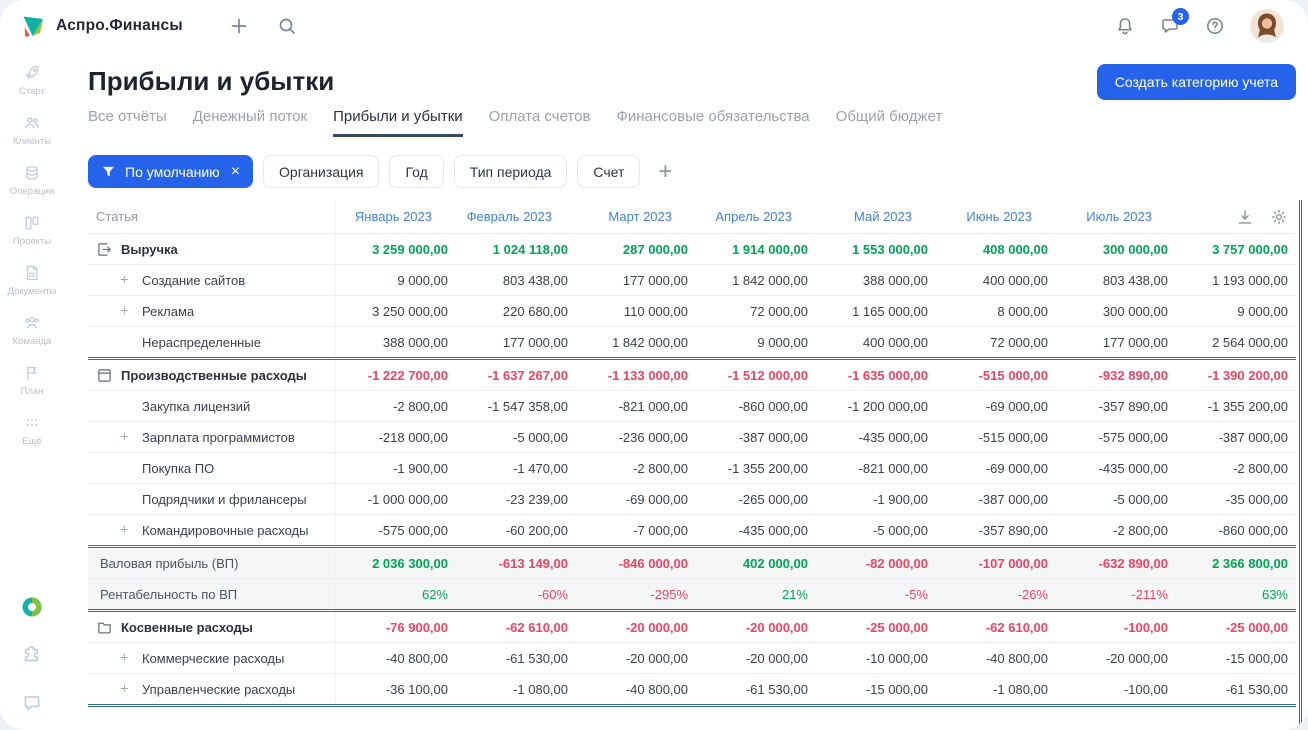 The image size is (1308, 730). What do you see at coordinates (1196, 82) in the screenshot?
I see `create-category-button: Создать категорию учета` at bounding box center [1196, 82].